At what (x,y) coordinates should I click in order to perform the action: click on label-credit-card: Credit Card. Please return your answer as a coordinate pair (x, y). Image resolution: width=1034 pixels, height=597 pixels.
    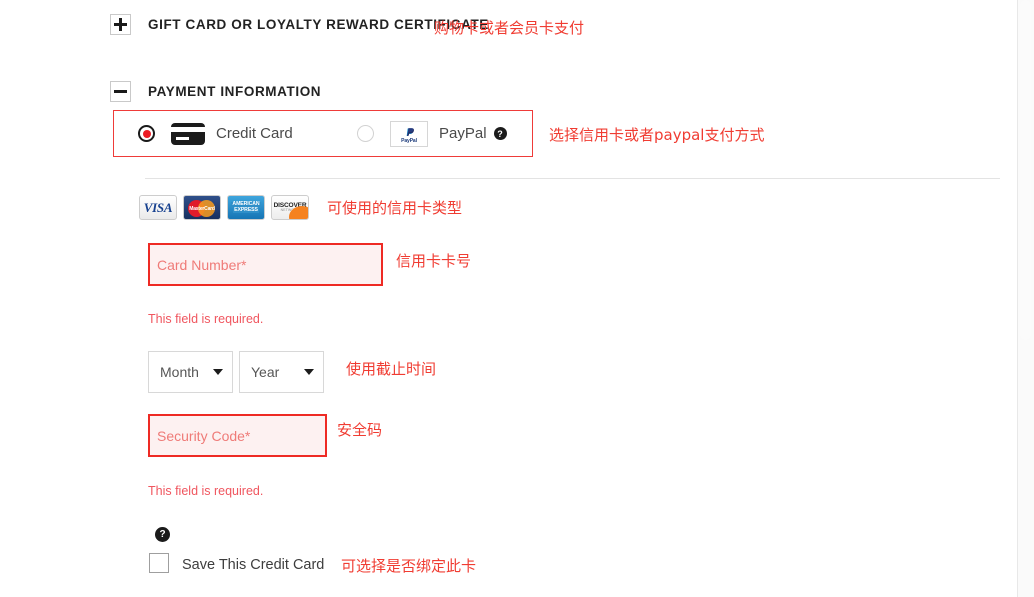
    Looking at the image, I should click on (254, 133).